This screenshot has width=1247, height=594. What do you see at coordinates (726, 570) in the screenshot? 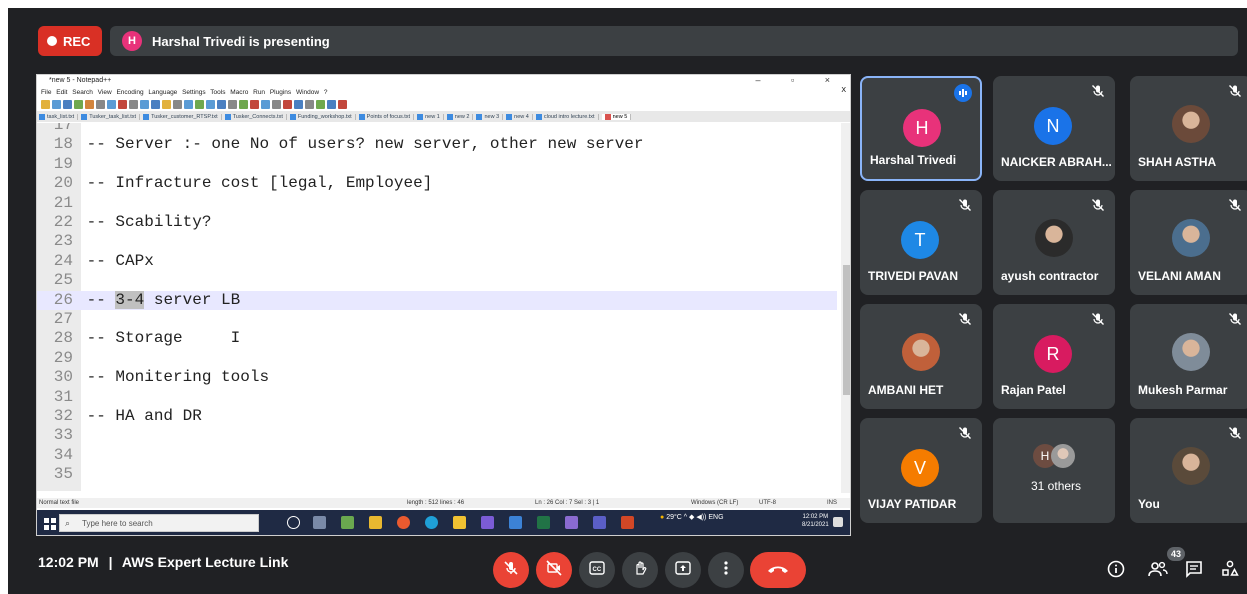
I see `more-options-button` at bounding box center [726, 570].